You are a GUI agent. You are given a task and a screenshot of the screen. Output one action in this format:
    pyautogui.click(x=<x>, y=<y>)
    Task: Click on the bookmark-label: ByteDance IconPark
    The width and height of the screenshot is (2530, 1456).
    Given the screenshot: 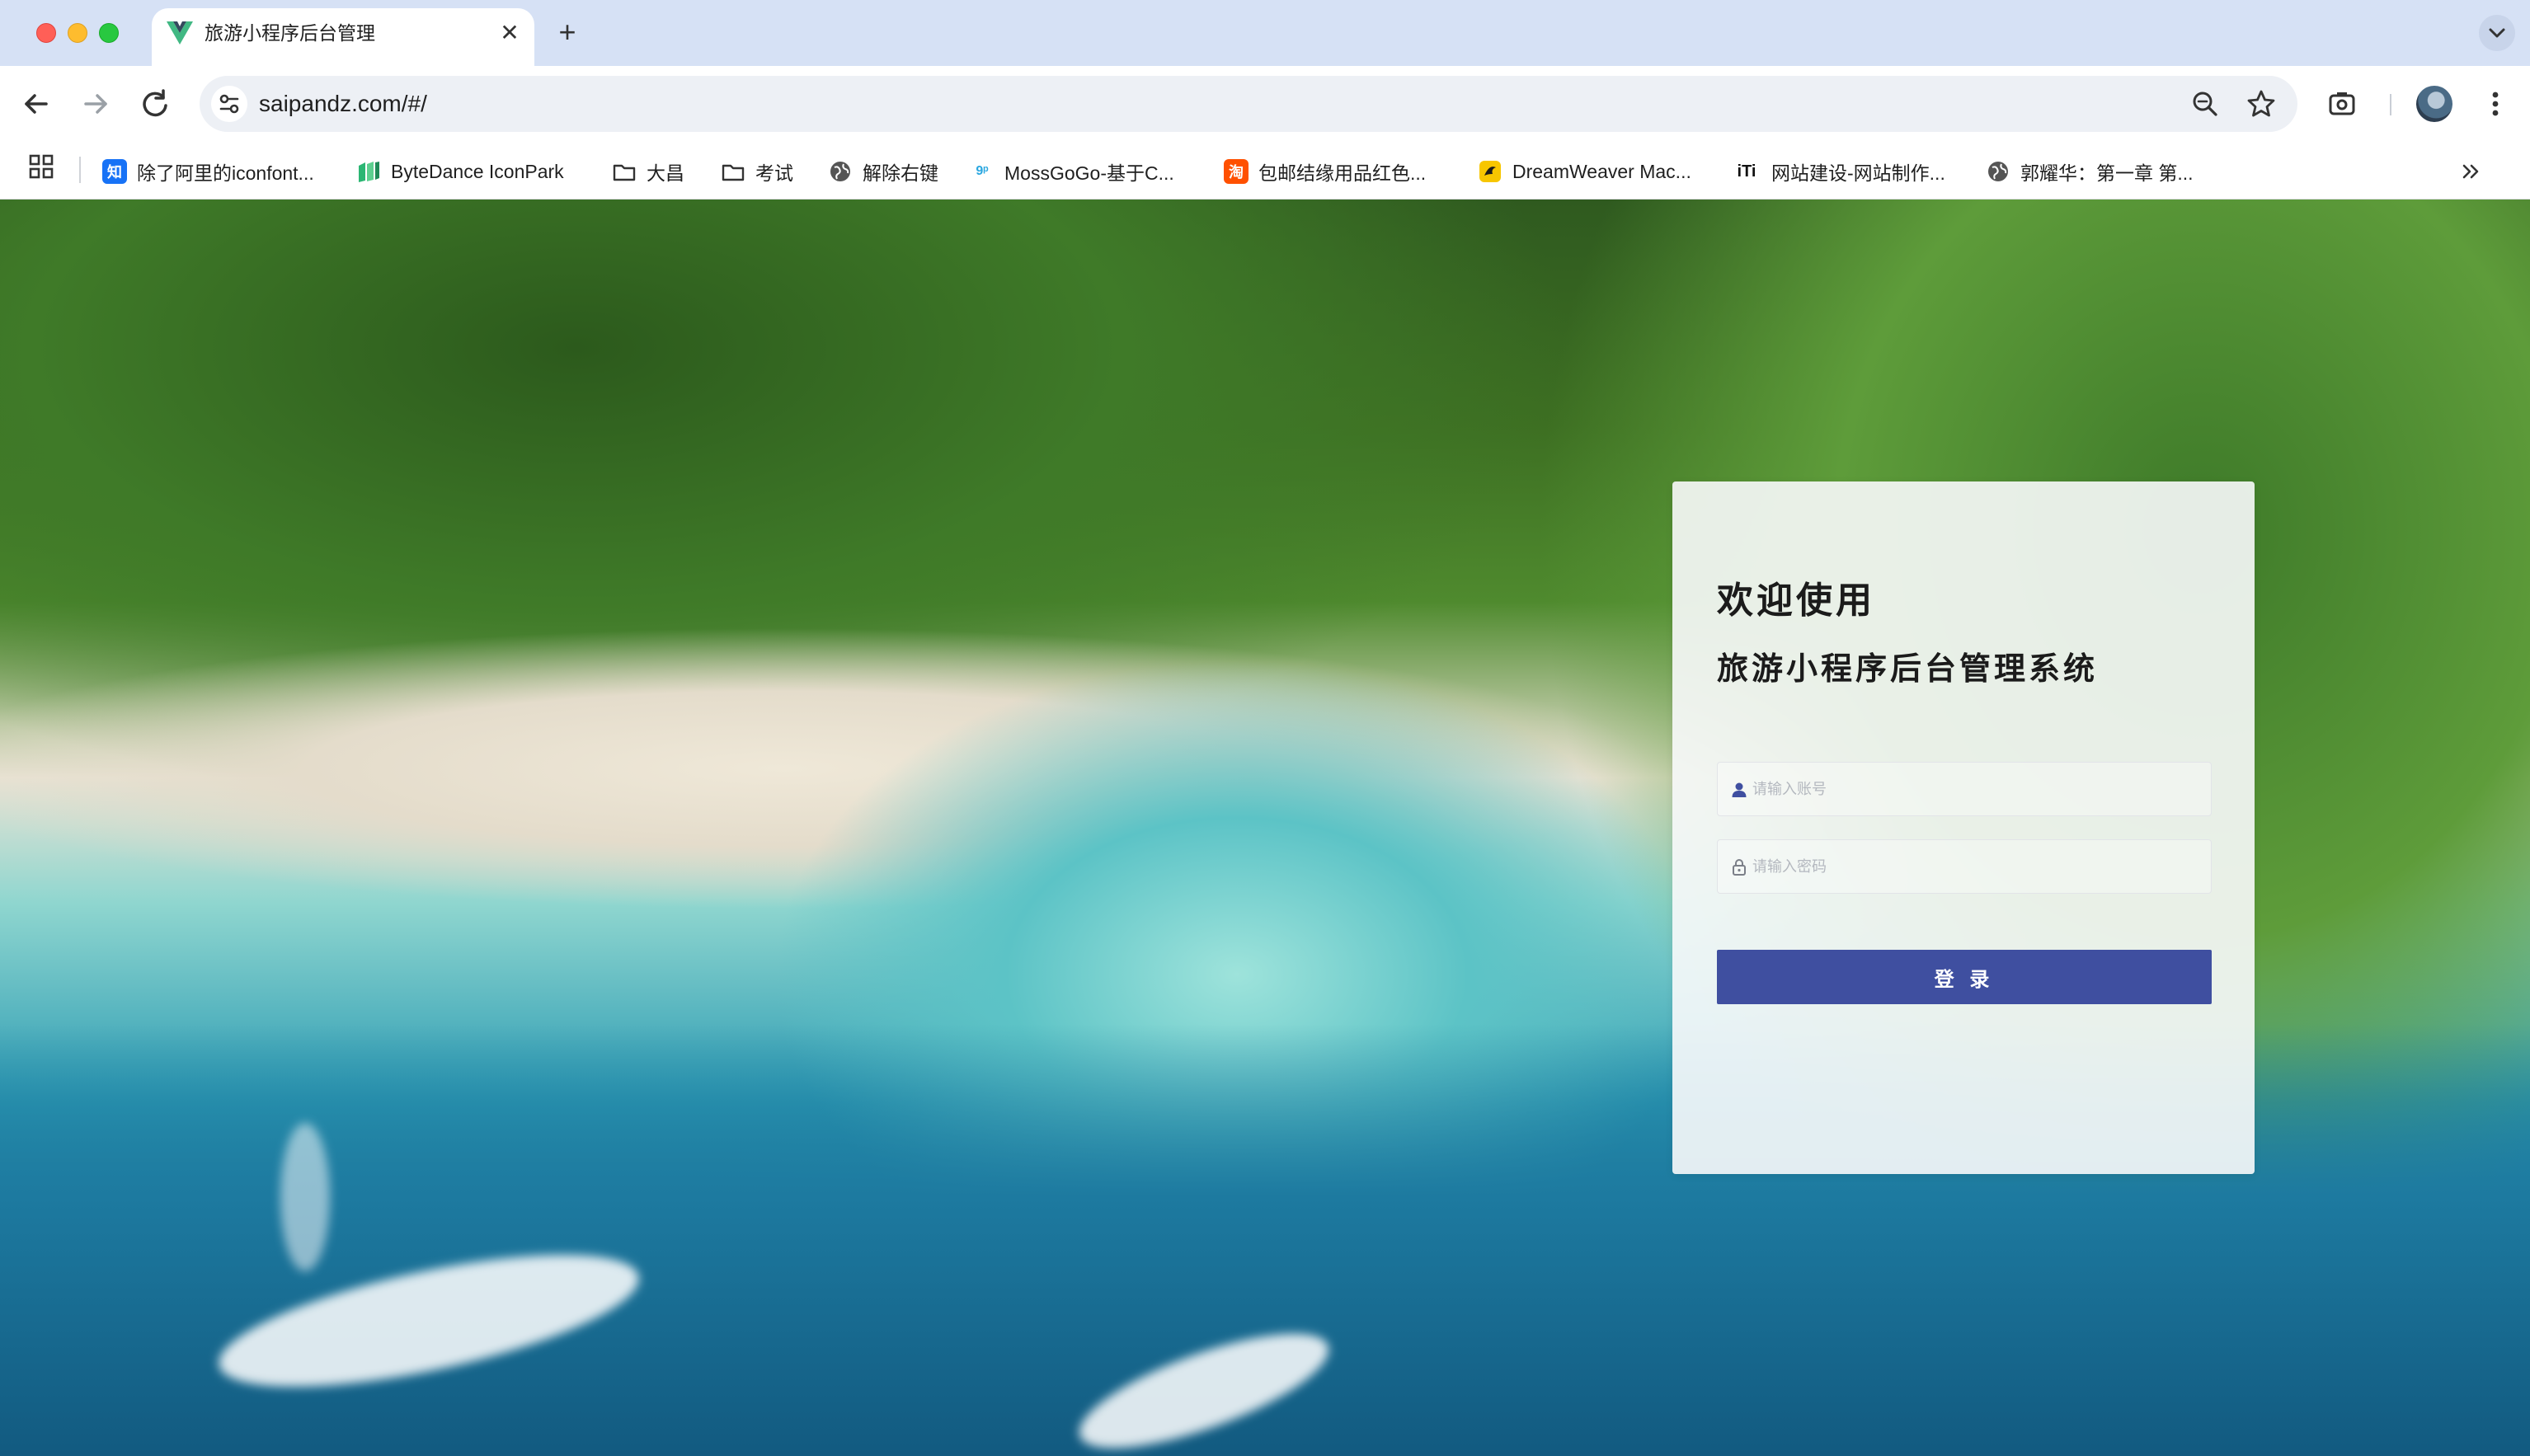 What is the action you would take?
    pyautogui.click(x=477, y=171)
    